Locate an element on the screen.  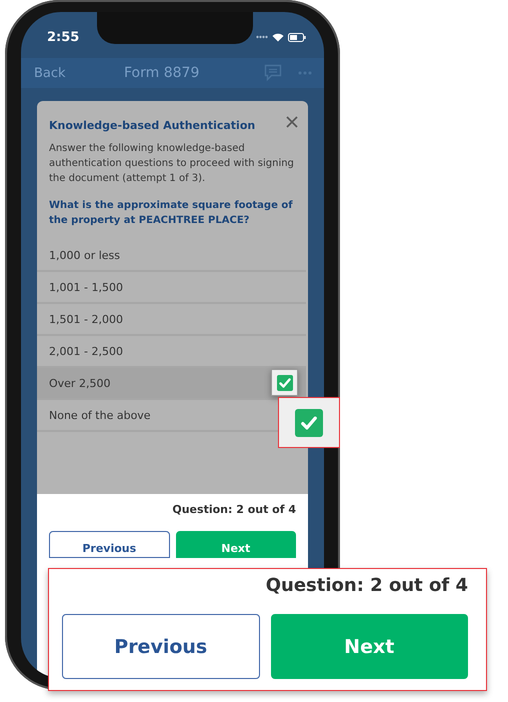
screen-title: Form 8879 is located at coordinates (162, 73).